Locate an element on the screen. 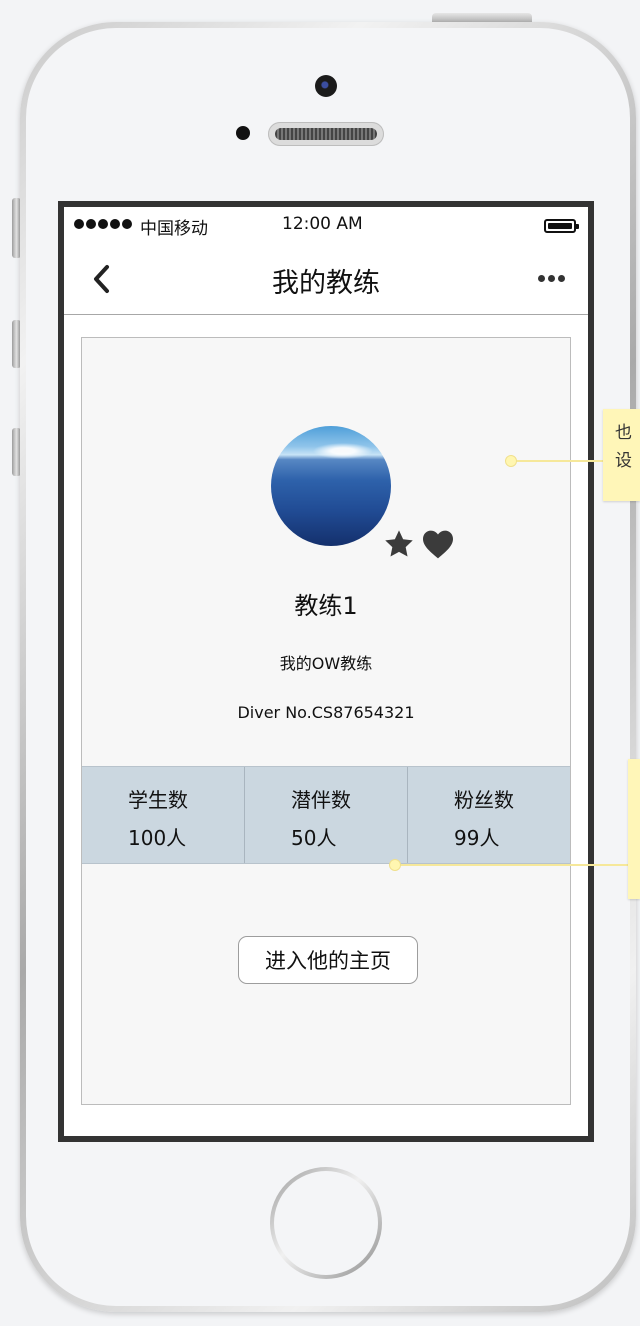  enter-homepage-button: 进入他的主页 is located at coordinates (328, 960).